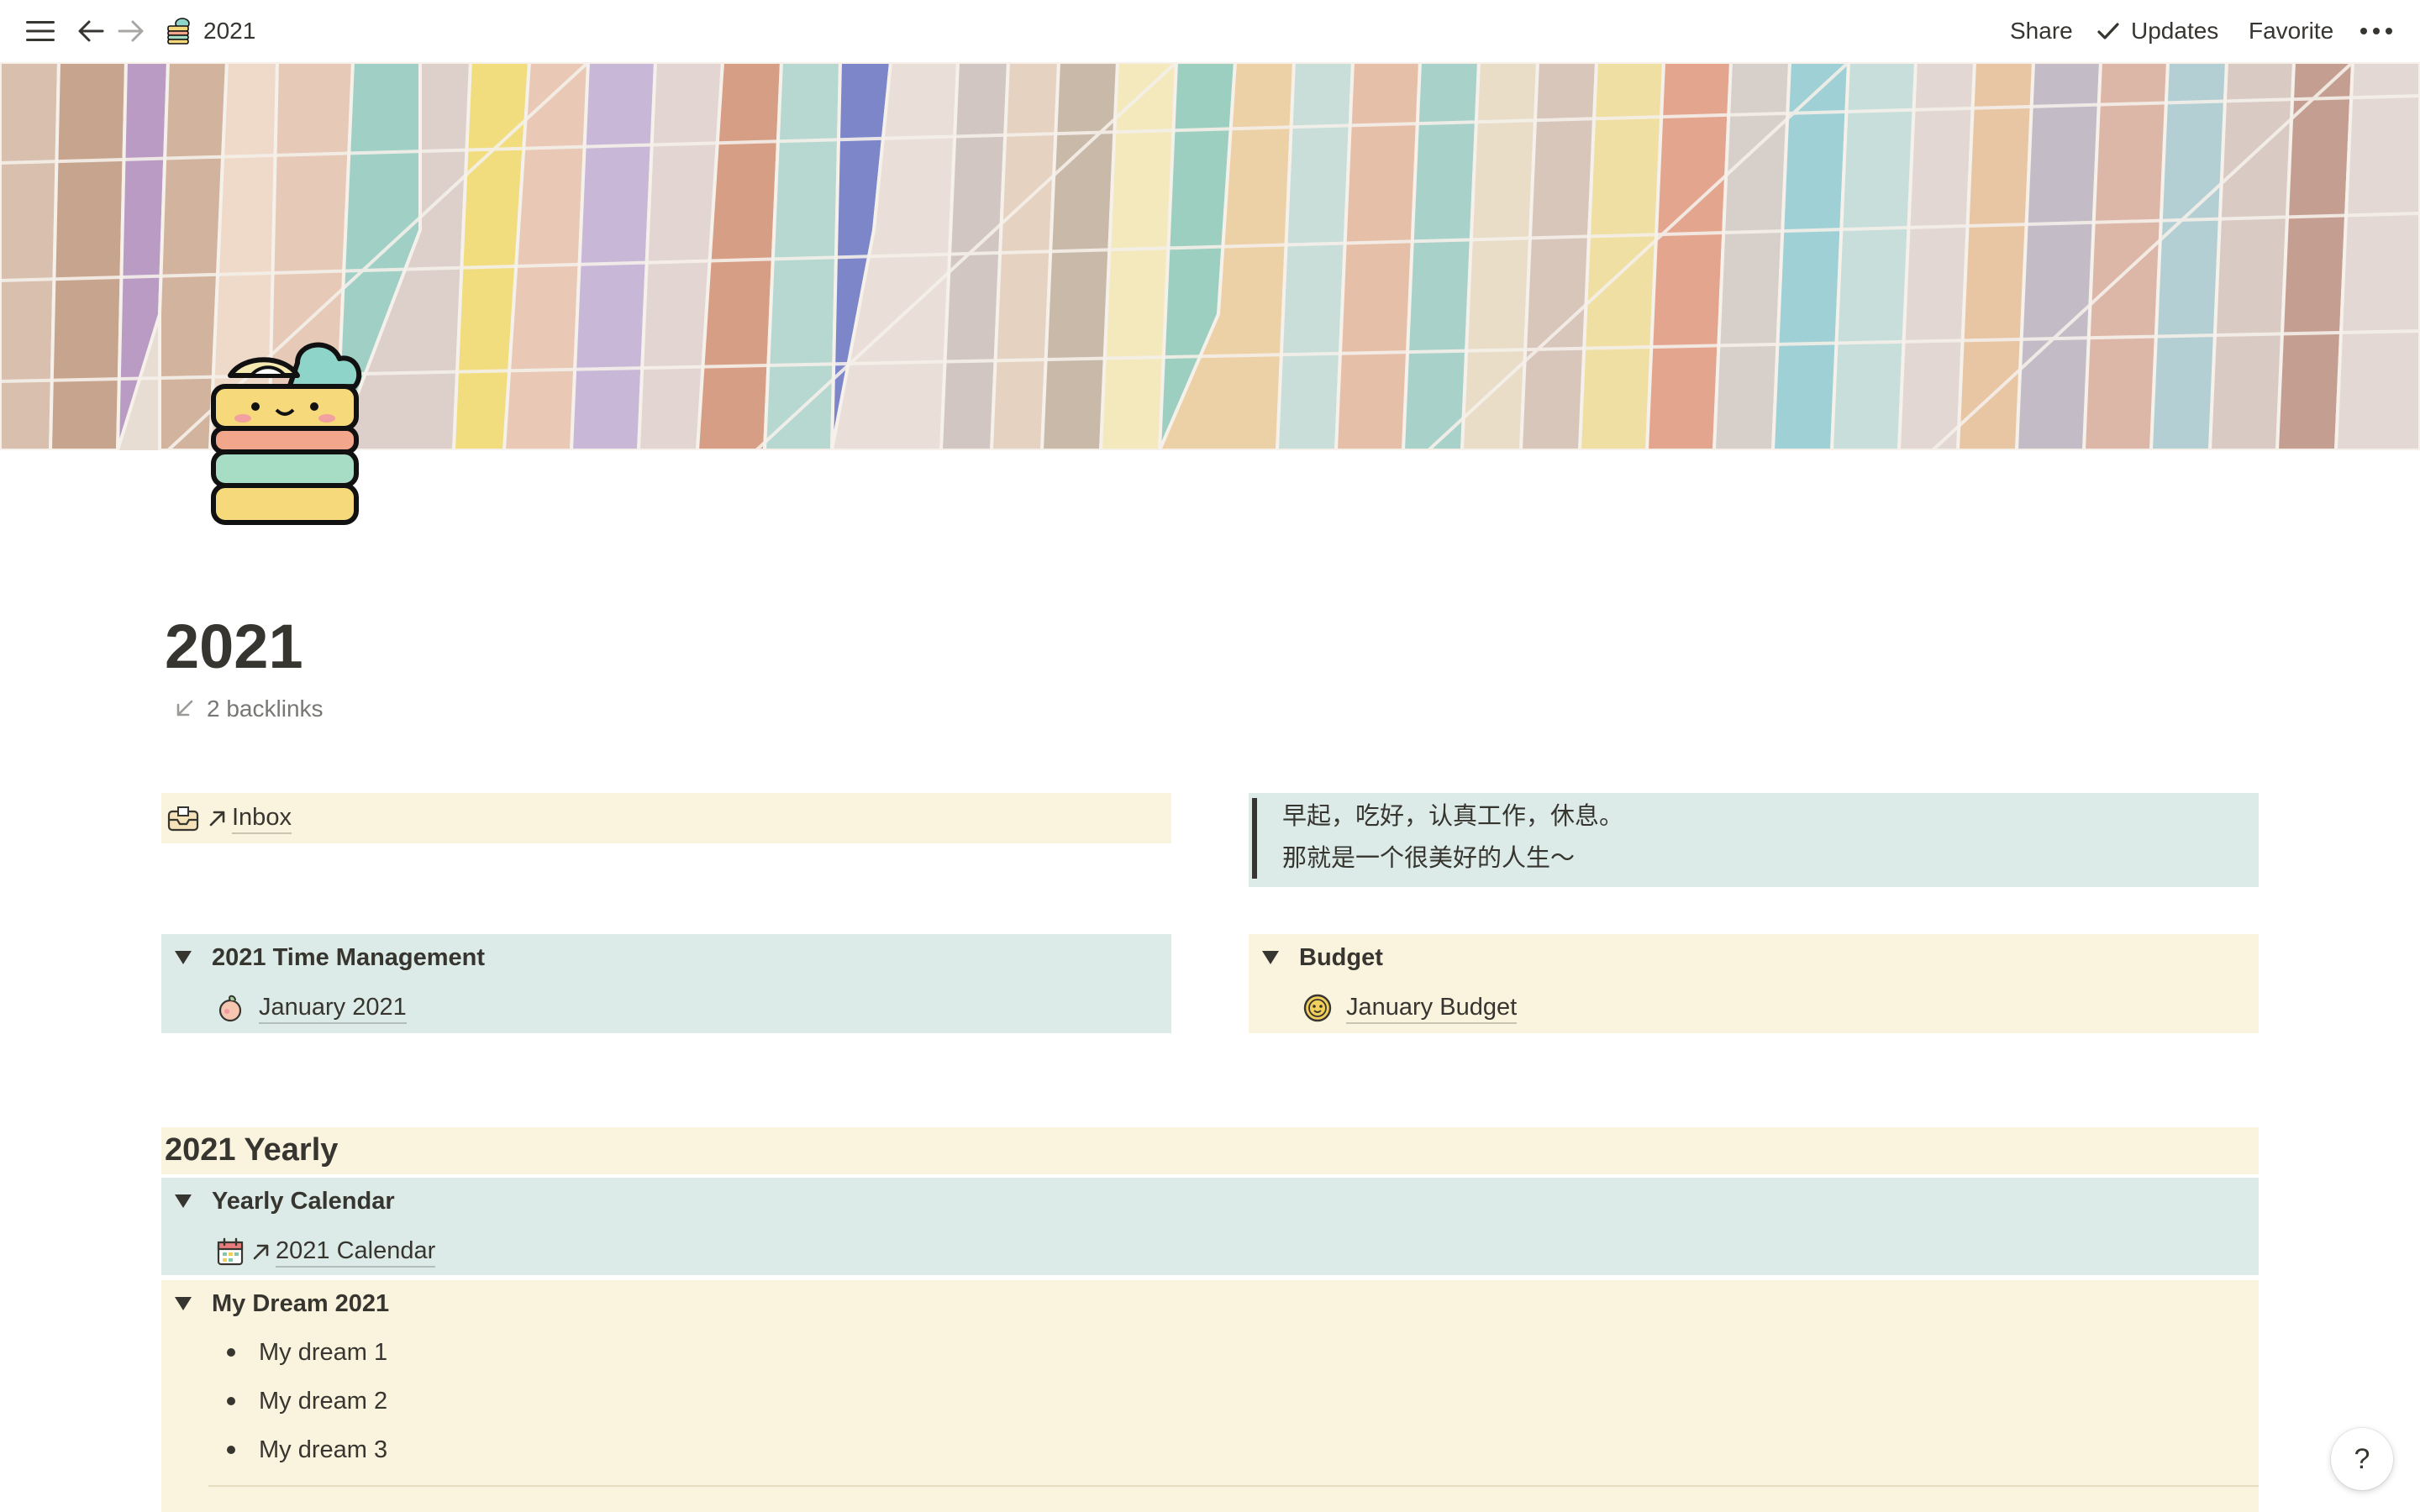  What do you see at coordinates (300, 1303) in the screenshot?
I see `my-dream-toggle: My Dream 2021` at bounding box center [300, 1303].